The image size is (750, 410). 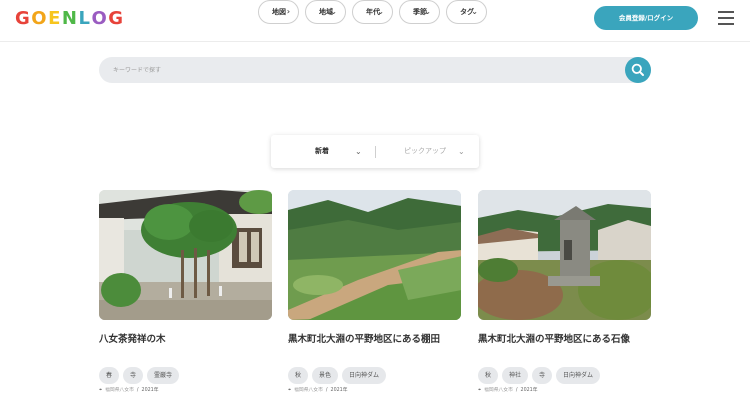 I want to click on sort-divider, so click(x=375, y=152).